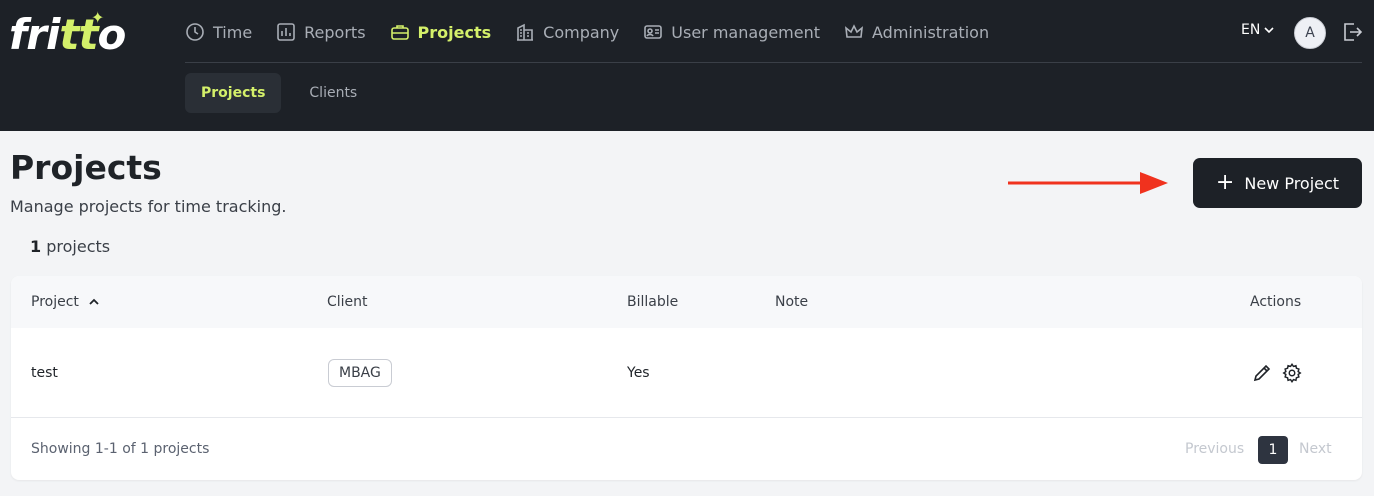  Describe the element at coordinates (1088, 183) in the screenshot. I see `red-arrow-annotation` at that location.